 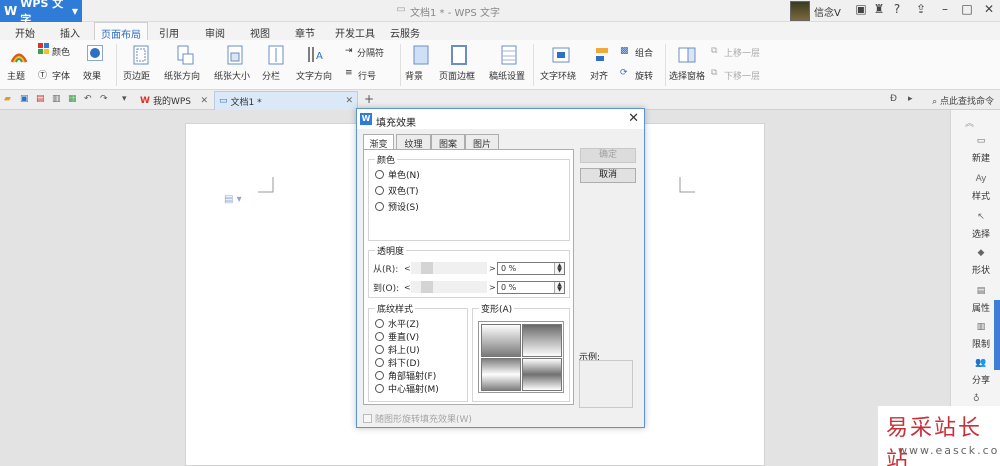 I want to click on redo-icon: ↷, so click(x=105, y=99).